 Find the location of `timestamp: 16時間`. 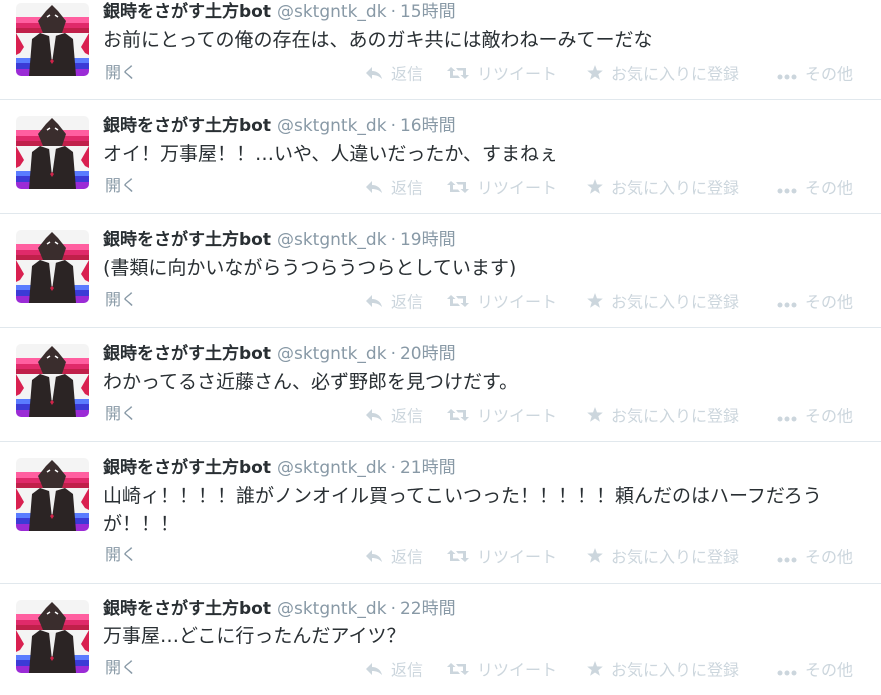

timestamp: 16時間 is located at coordinates (428, 126).